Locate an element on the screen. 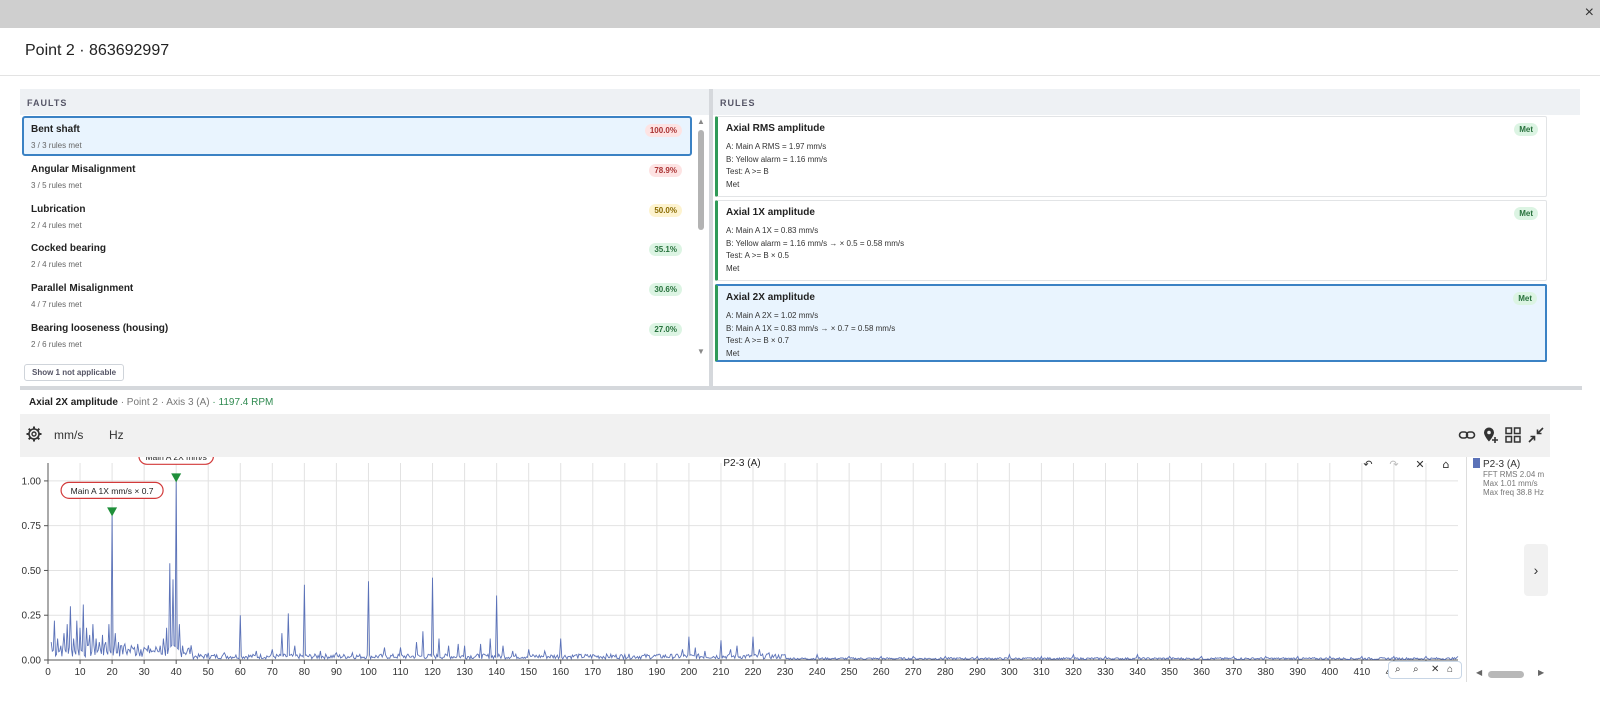  undo-icon: ↶ is located at coordinates (1367, 464).